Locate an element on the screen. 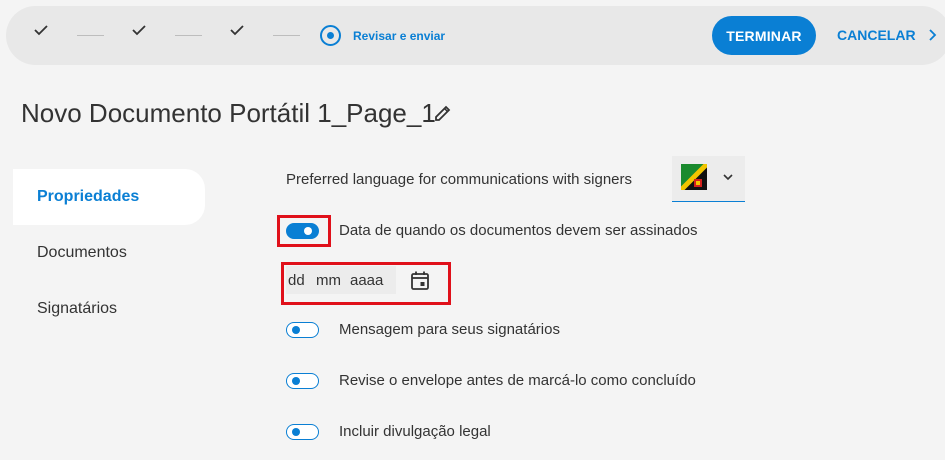 The image size is (945, 460). chevron-down-icon is located at coordinates (728, 177).